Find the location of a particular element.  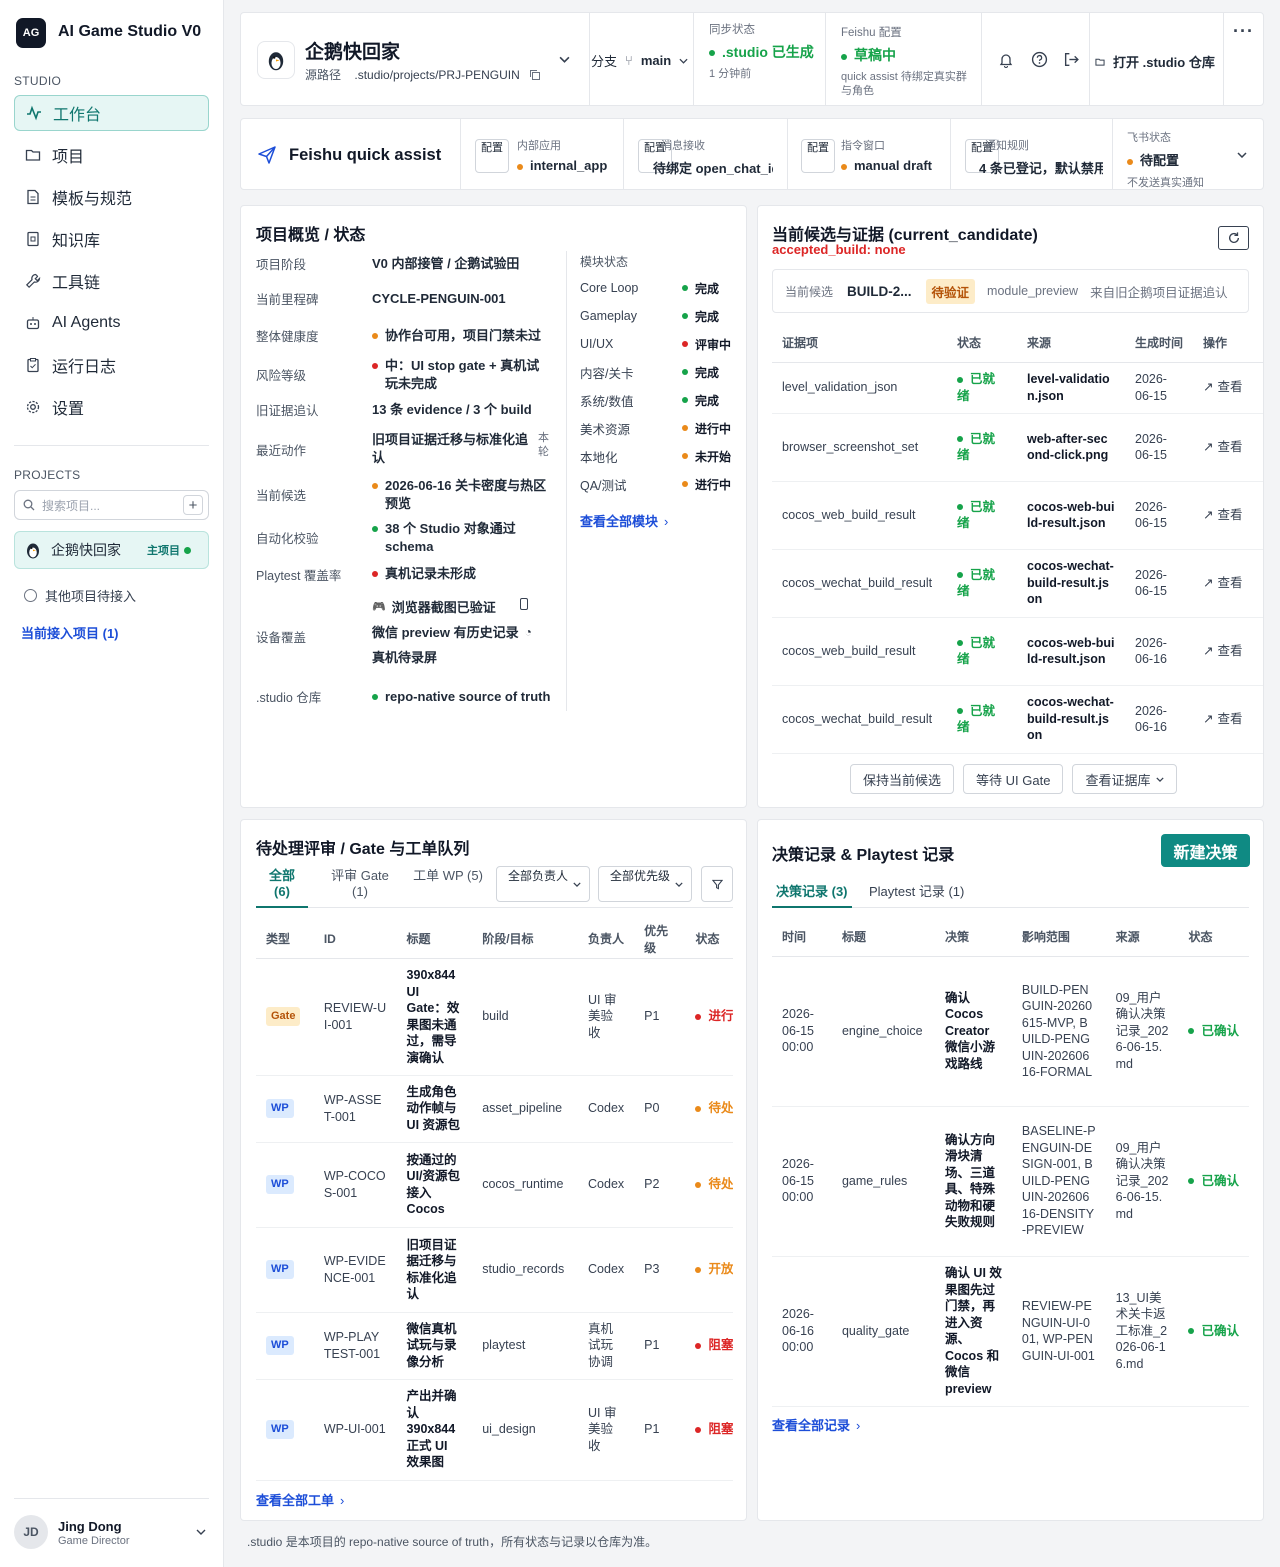

copy-icon is located at coordinates (535, 75).